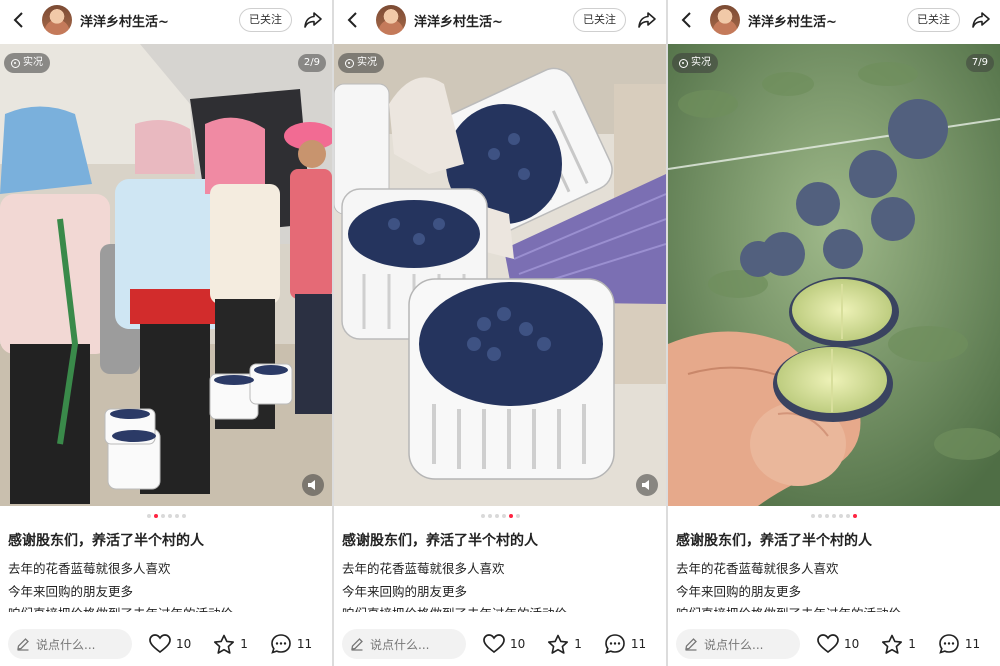  I want to click on image-counter: 7/9, so click(979, 63).